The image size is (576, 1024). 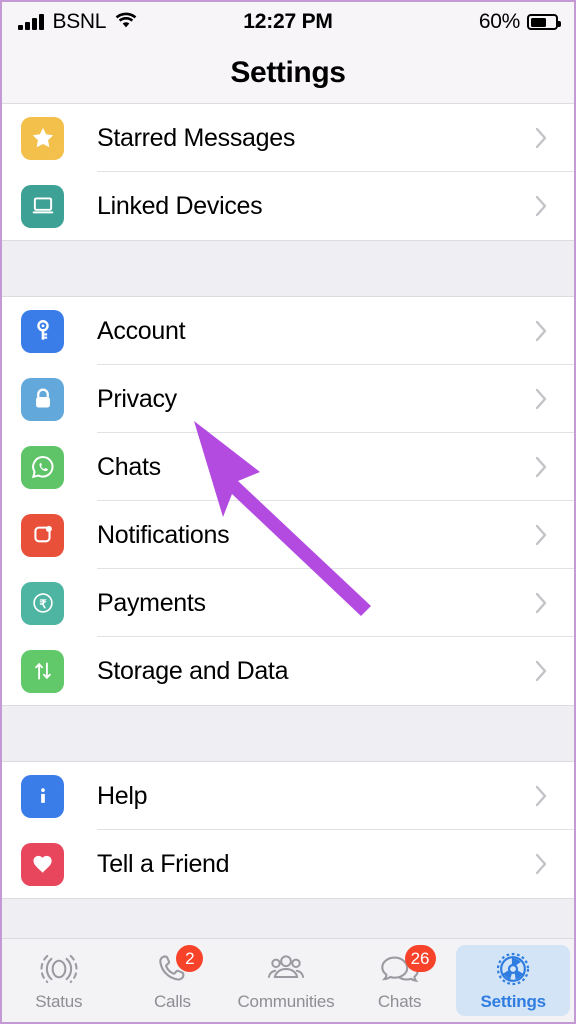 What do you see at coordinates (288, 22) in the screenshot?
I see `status-bar: BSNL 12:27 PM 60%` at bounding box center [288, 22].